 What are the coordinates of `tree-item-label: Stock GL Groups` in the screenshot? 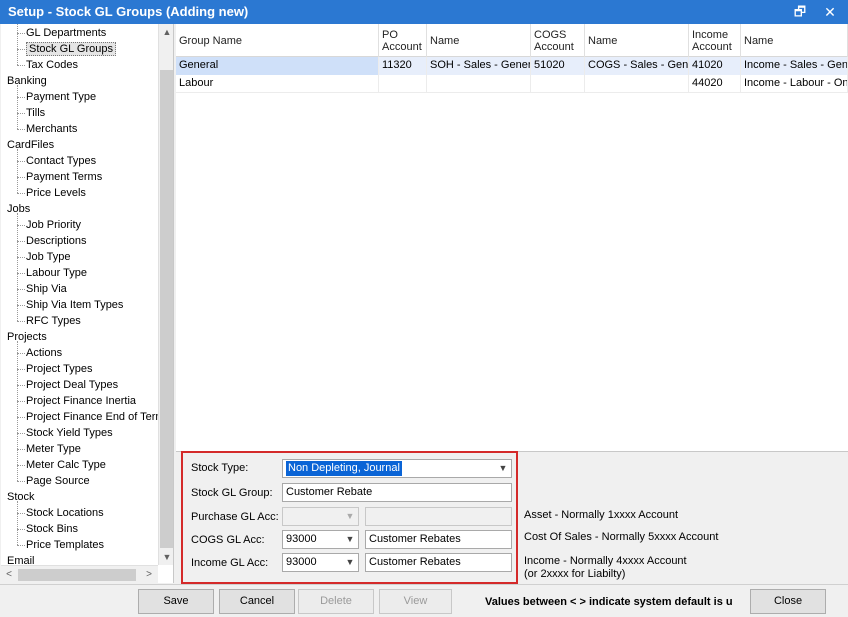 It's located at (71, 49).